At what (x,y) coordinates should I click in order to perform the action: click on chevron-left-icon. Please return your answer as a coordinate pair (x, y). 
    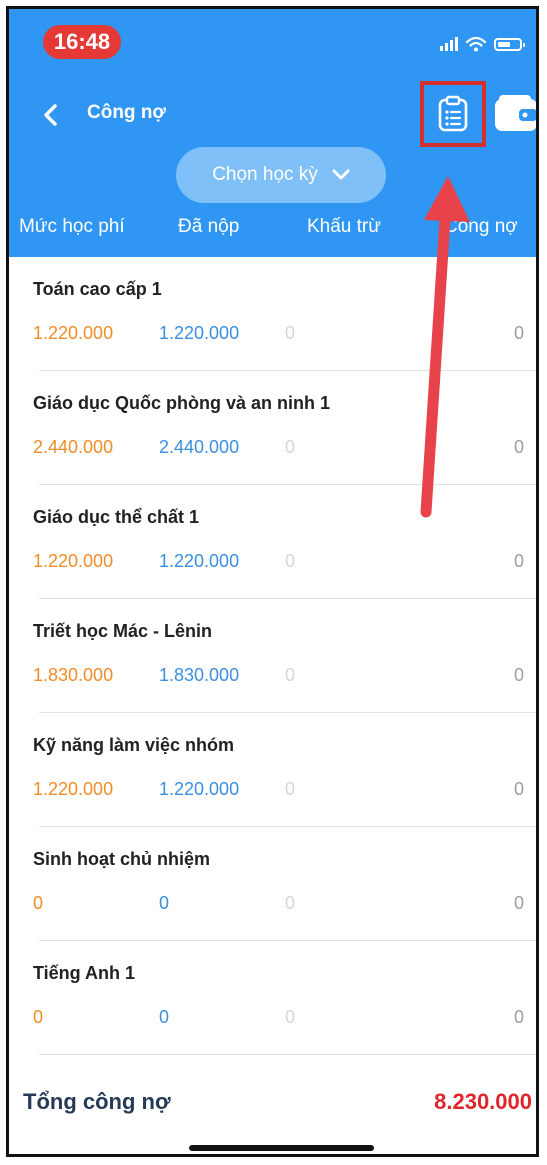
    Looking at the image, I should click on (50, 115).